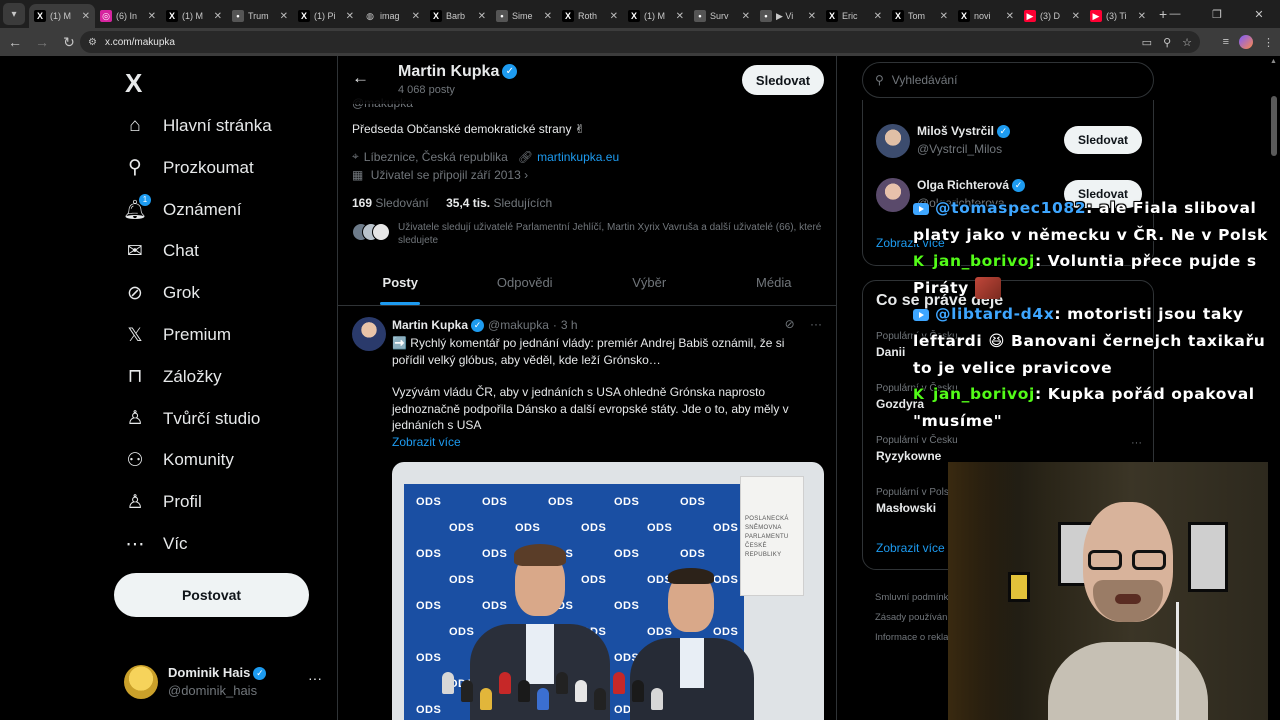  I want to click on account-switcher: Dominik Hais ✓ @dominik_hais ···, so click(224, 682).